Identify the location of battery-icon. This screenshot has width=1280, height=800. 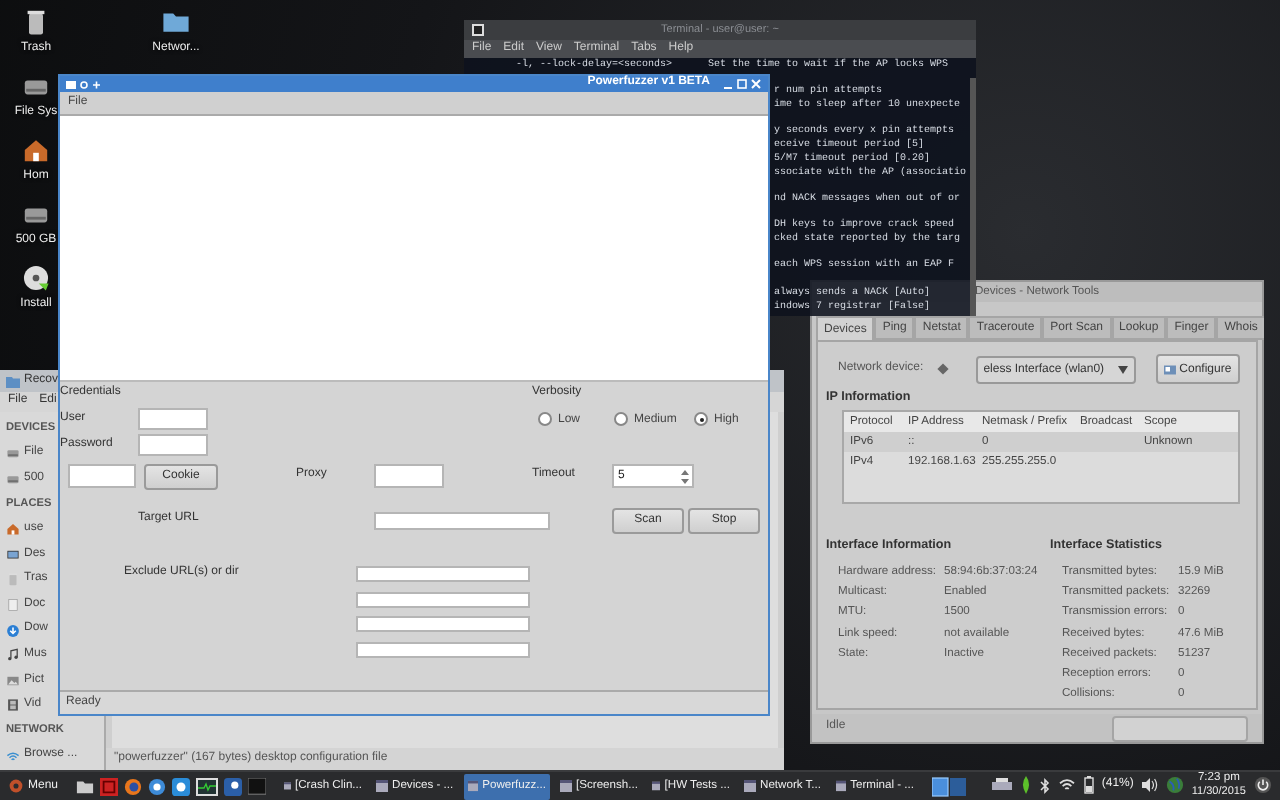
(1088, 785).